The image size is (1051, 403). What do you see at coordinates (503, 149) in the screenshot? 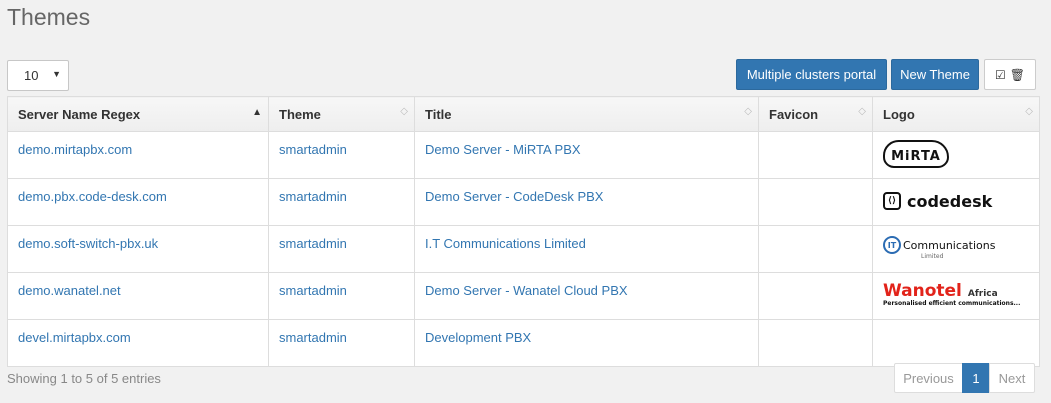
I see `title-link: Demo Server - MiRTA PBX` at bounding box center [503, 149].